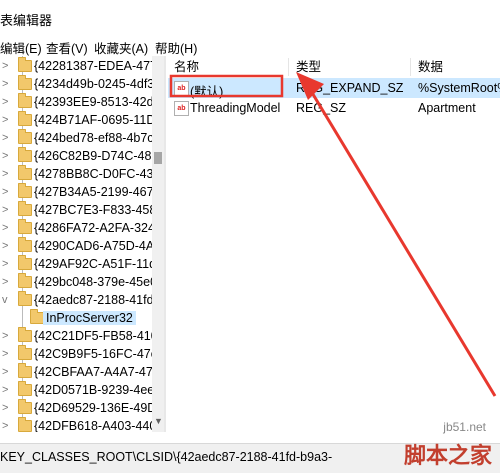  I want to click on tree-item: > {42C21DF5-FB58-4102, so click(76, 336).